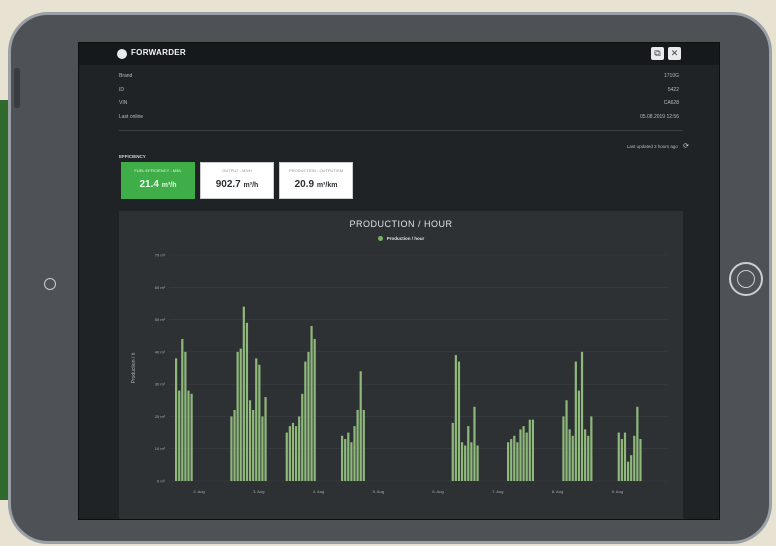  What do you see at coordinates (671, 103) in the screenshot?
I see `info-value: CA628` at bounding box center [671, 103].